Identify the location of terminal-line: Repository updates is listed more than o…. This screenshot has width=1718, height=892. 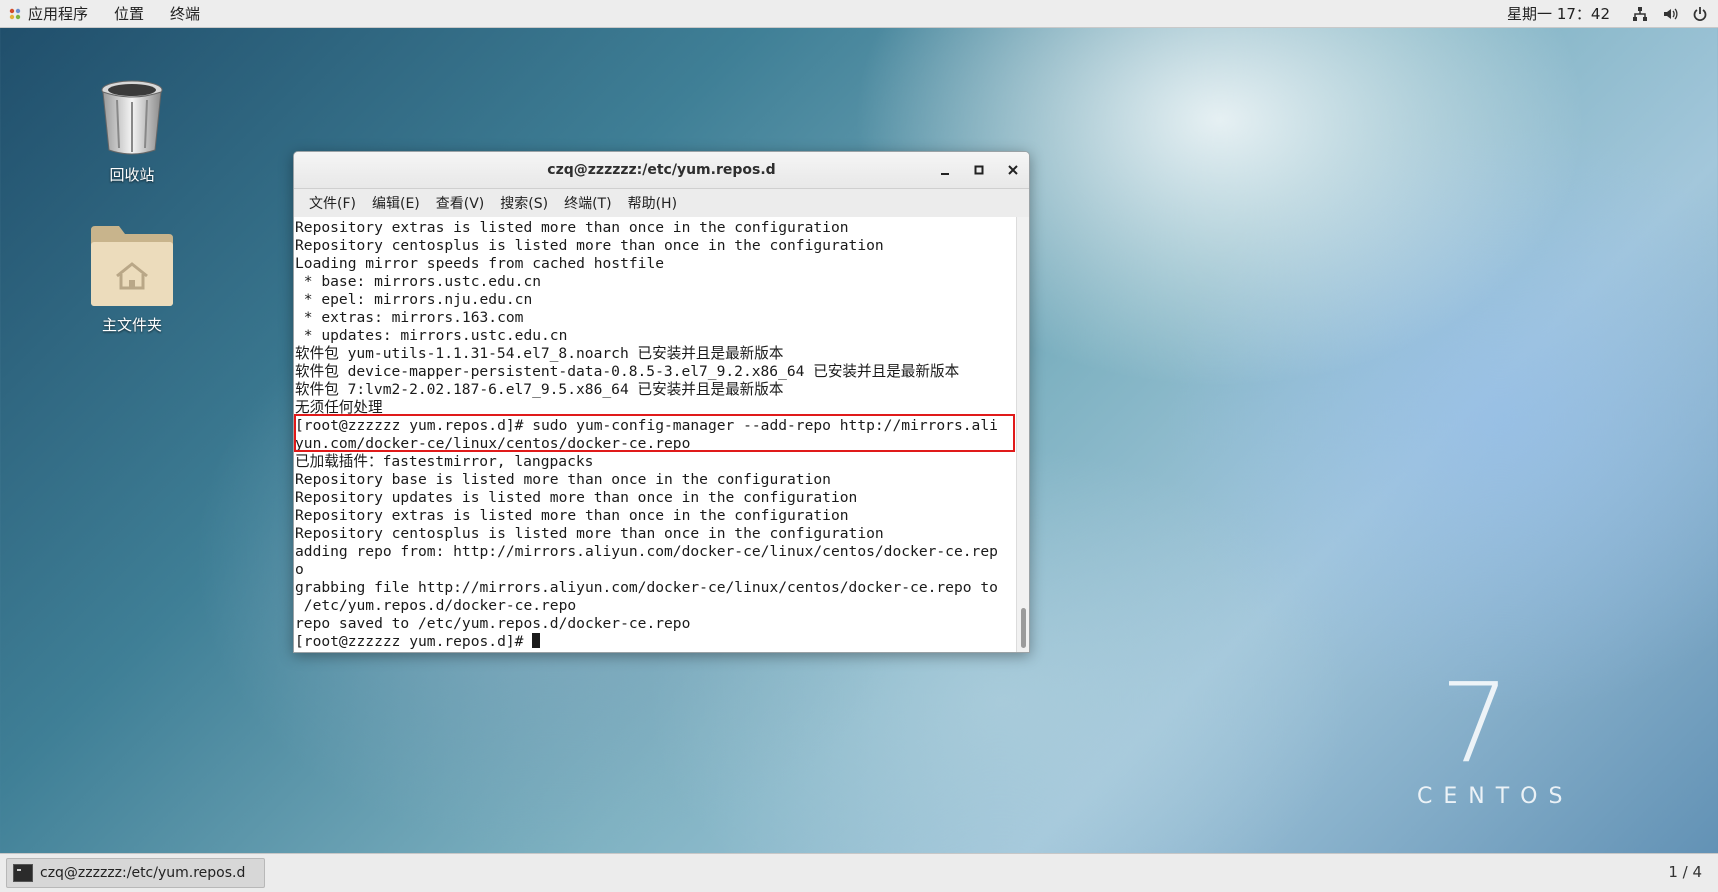
(576, 497).